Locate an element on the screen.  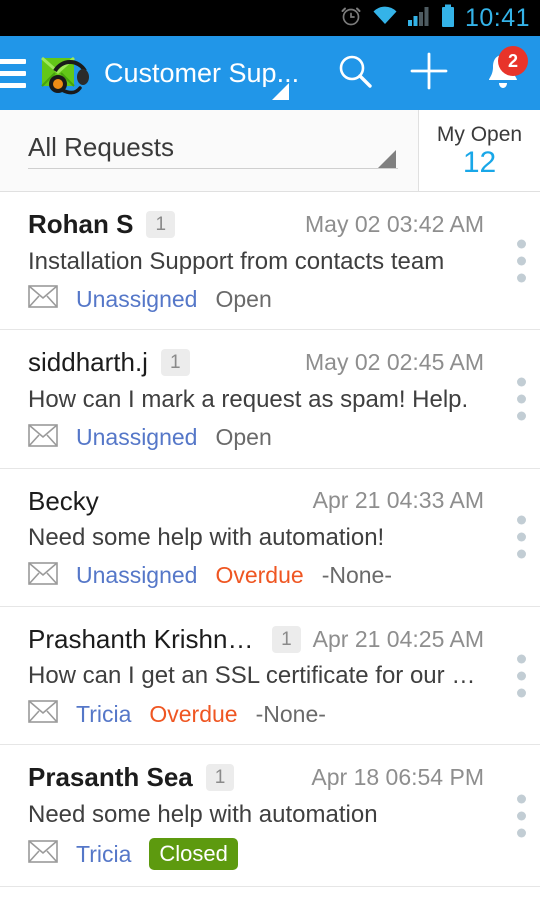
support-envelope-headset-logo is located at coordinates (63, 73).